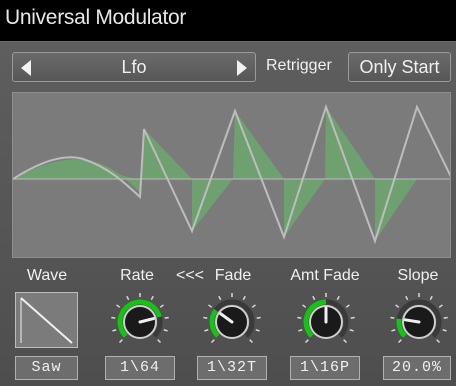  What do you see at coordinates (96, 17) in the screenshot?
I see `window-title: Universal Modulator` at bounding box center [96, 17].